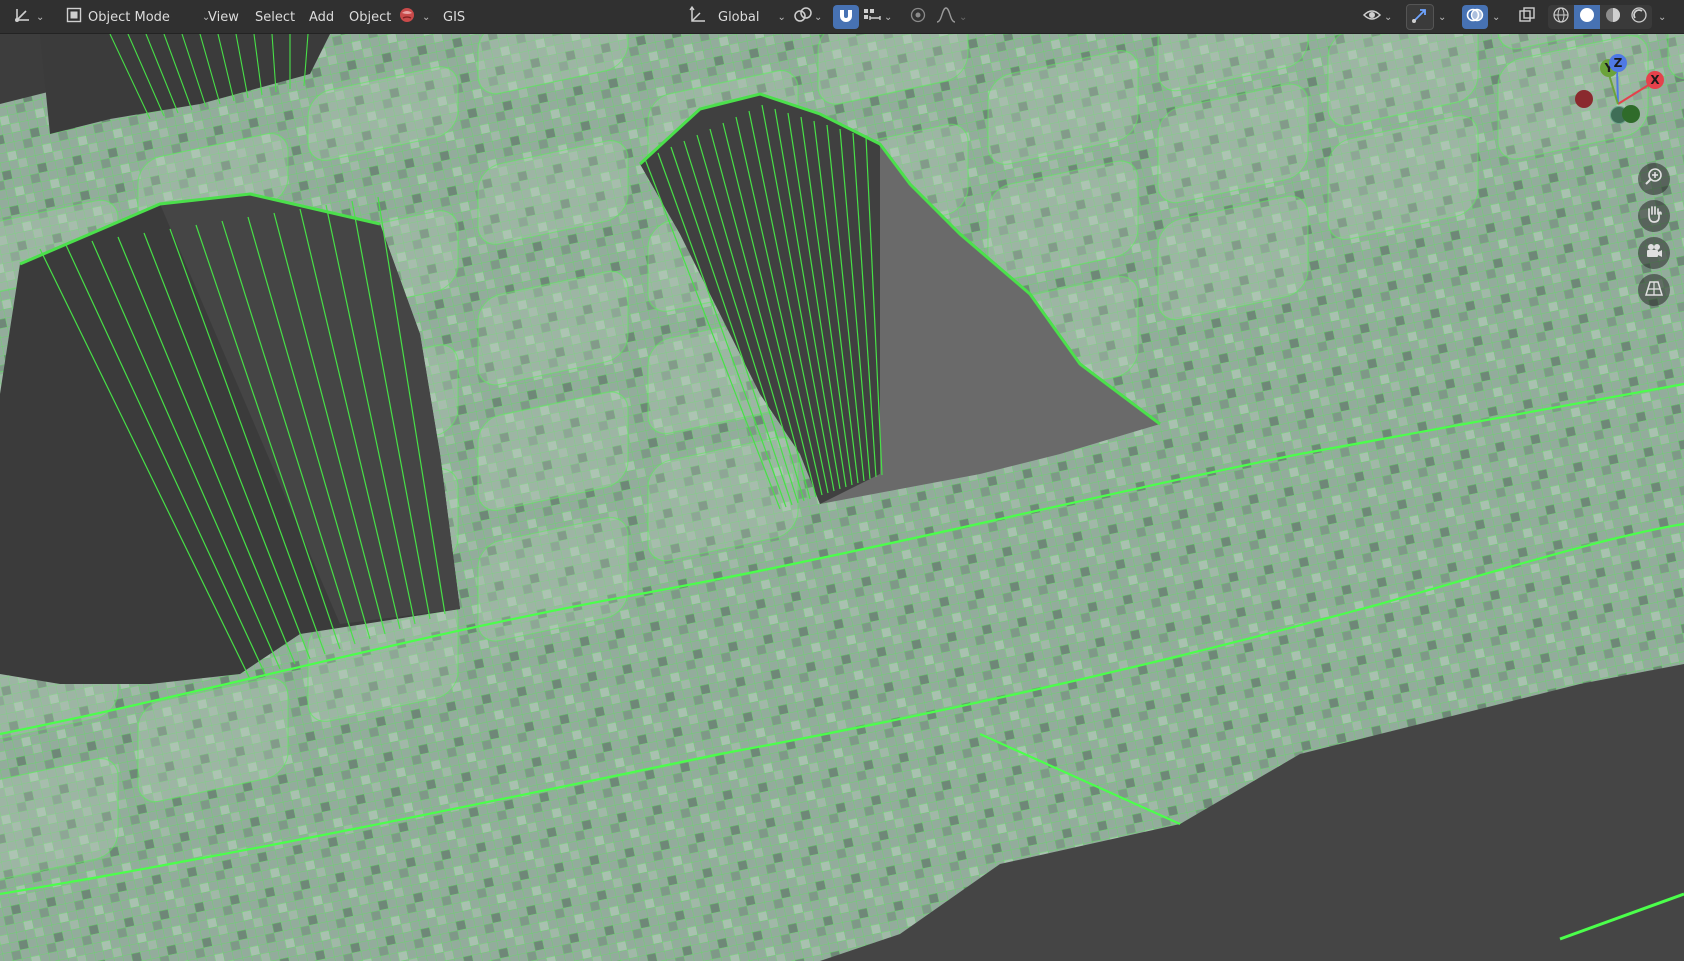 This screenshot has width=1684, height=961. I want to click on gizmo-x-axis: X, so click(1655, 80).